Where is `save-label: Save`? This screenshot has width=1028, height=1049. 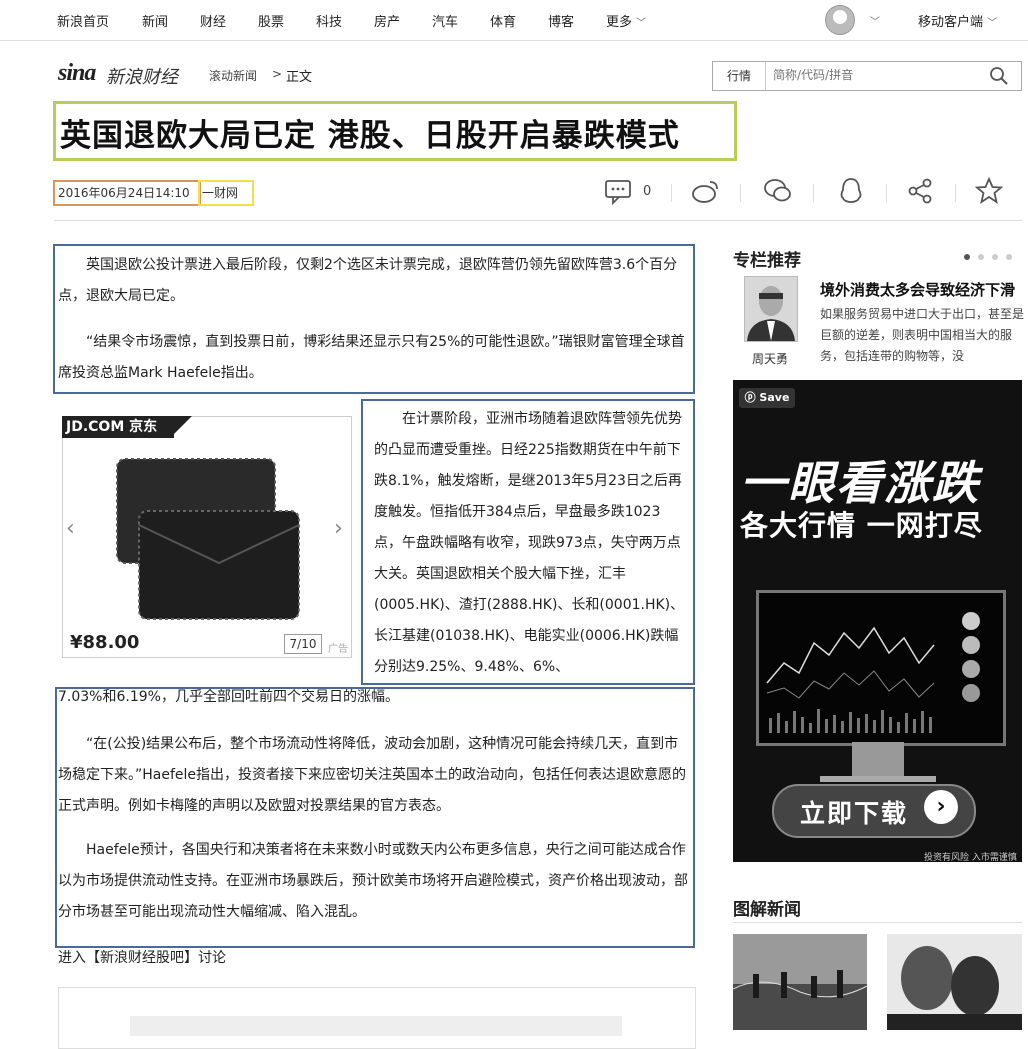
save-label: Save is located at coordinates (774, 397).